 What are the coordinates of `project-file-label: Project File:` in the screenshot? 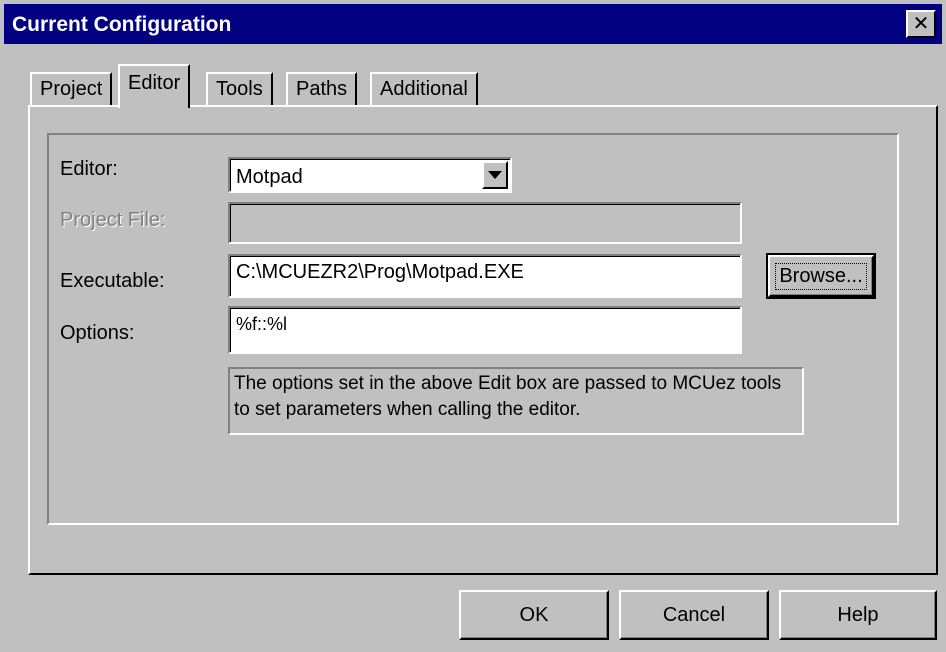 It's located at (113, 220).